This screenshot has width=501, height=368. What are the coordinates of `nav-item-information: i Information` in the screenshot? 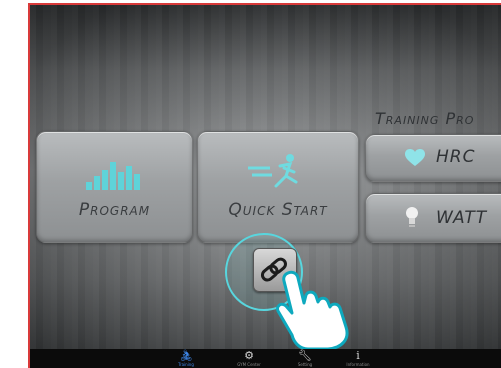 It's located at (358, 358).